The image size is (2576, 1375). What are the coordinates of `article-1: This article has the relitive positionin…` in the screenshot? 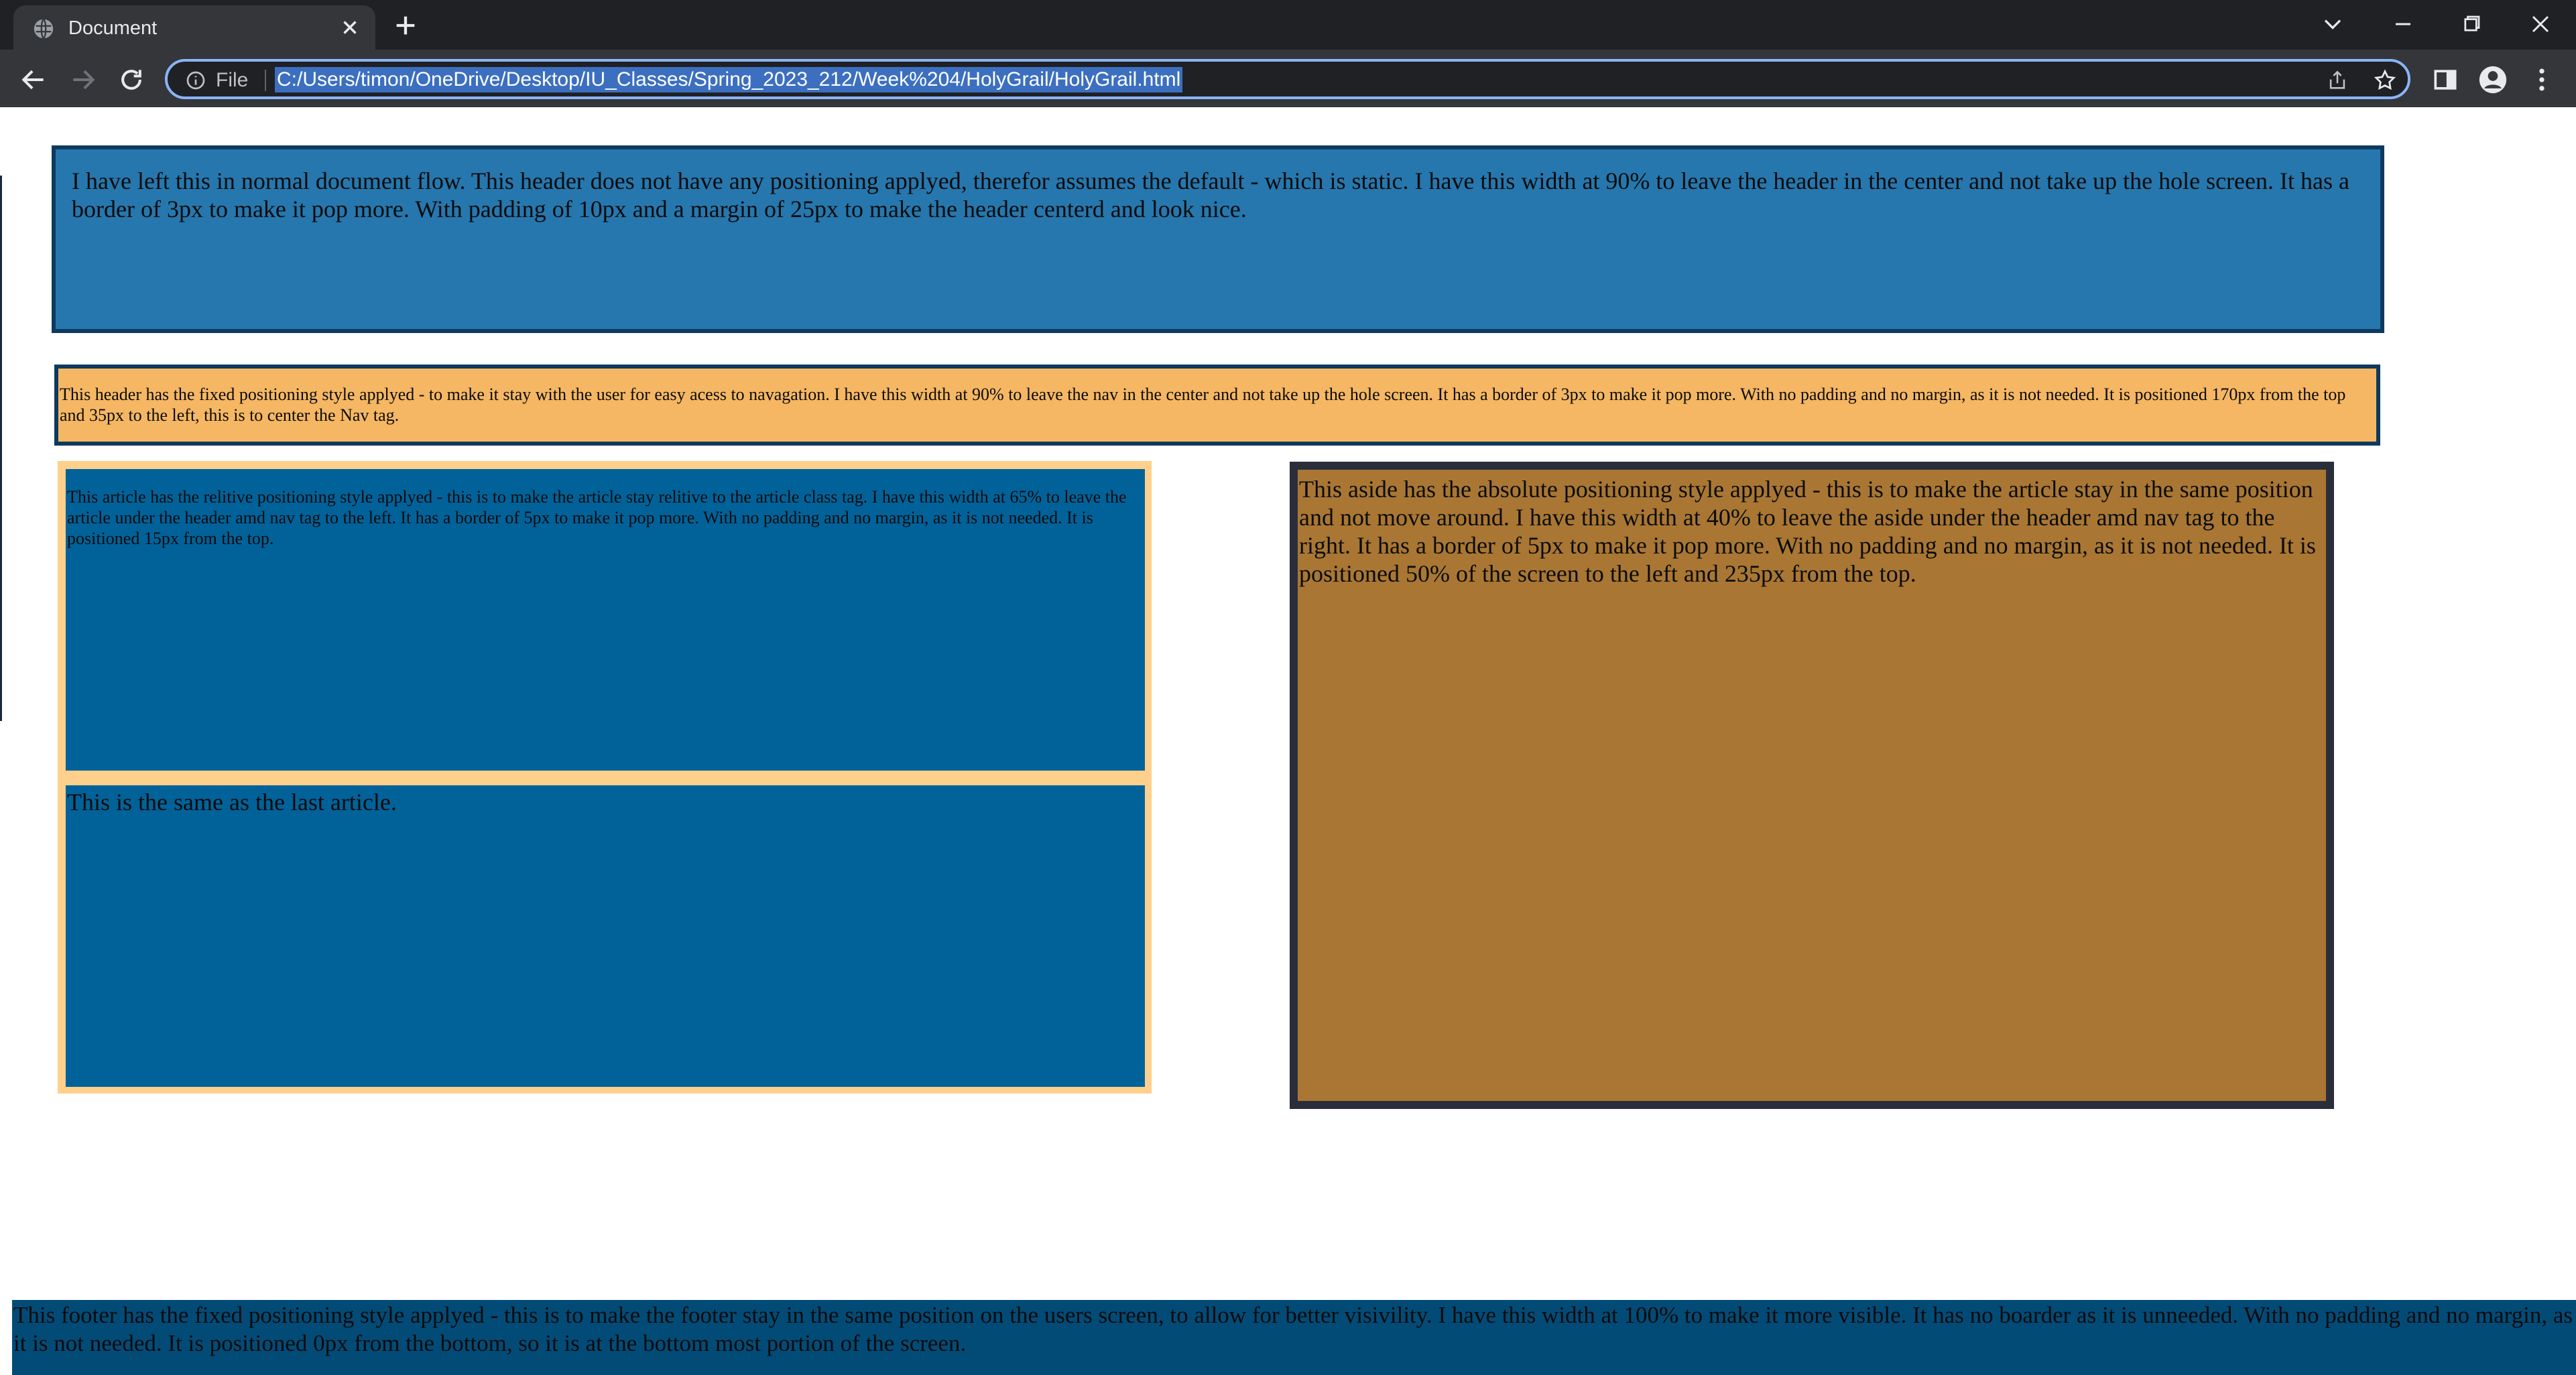 It's located at (605, 620).